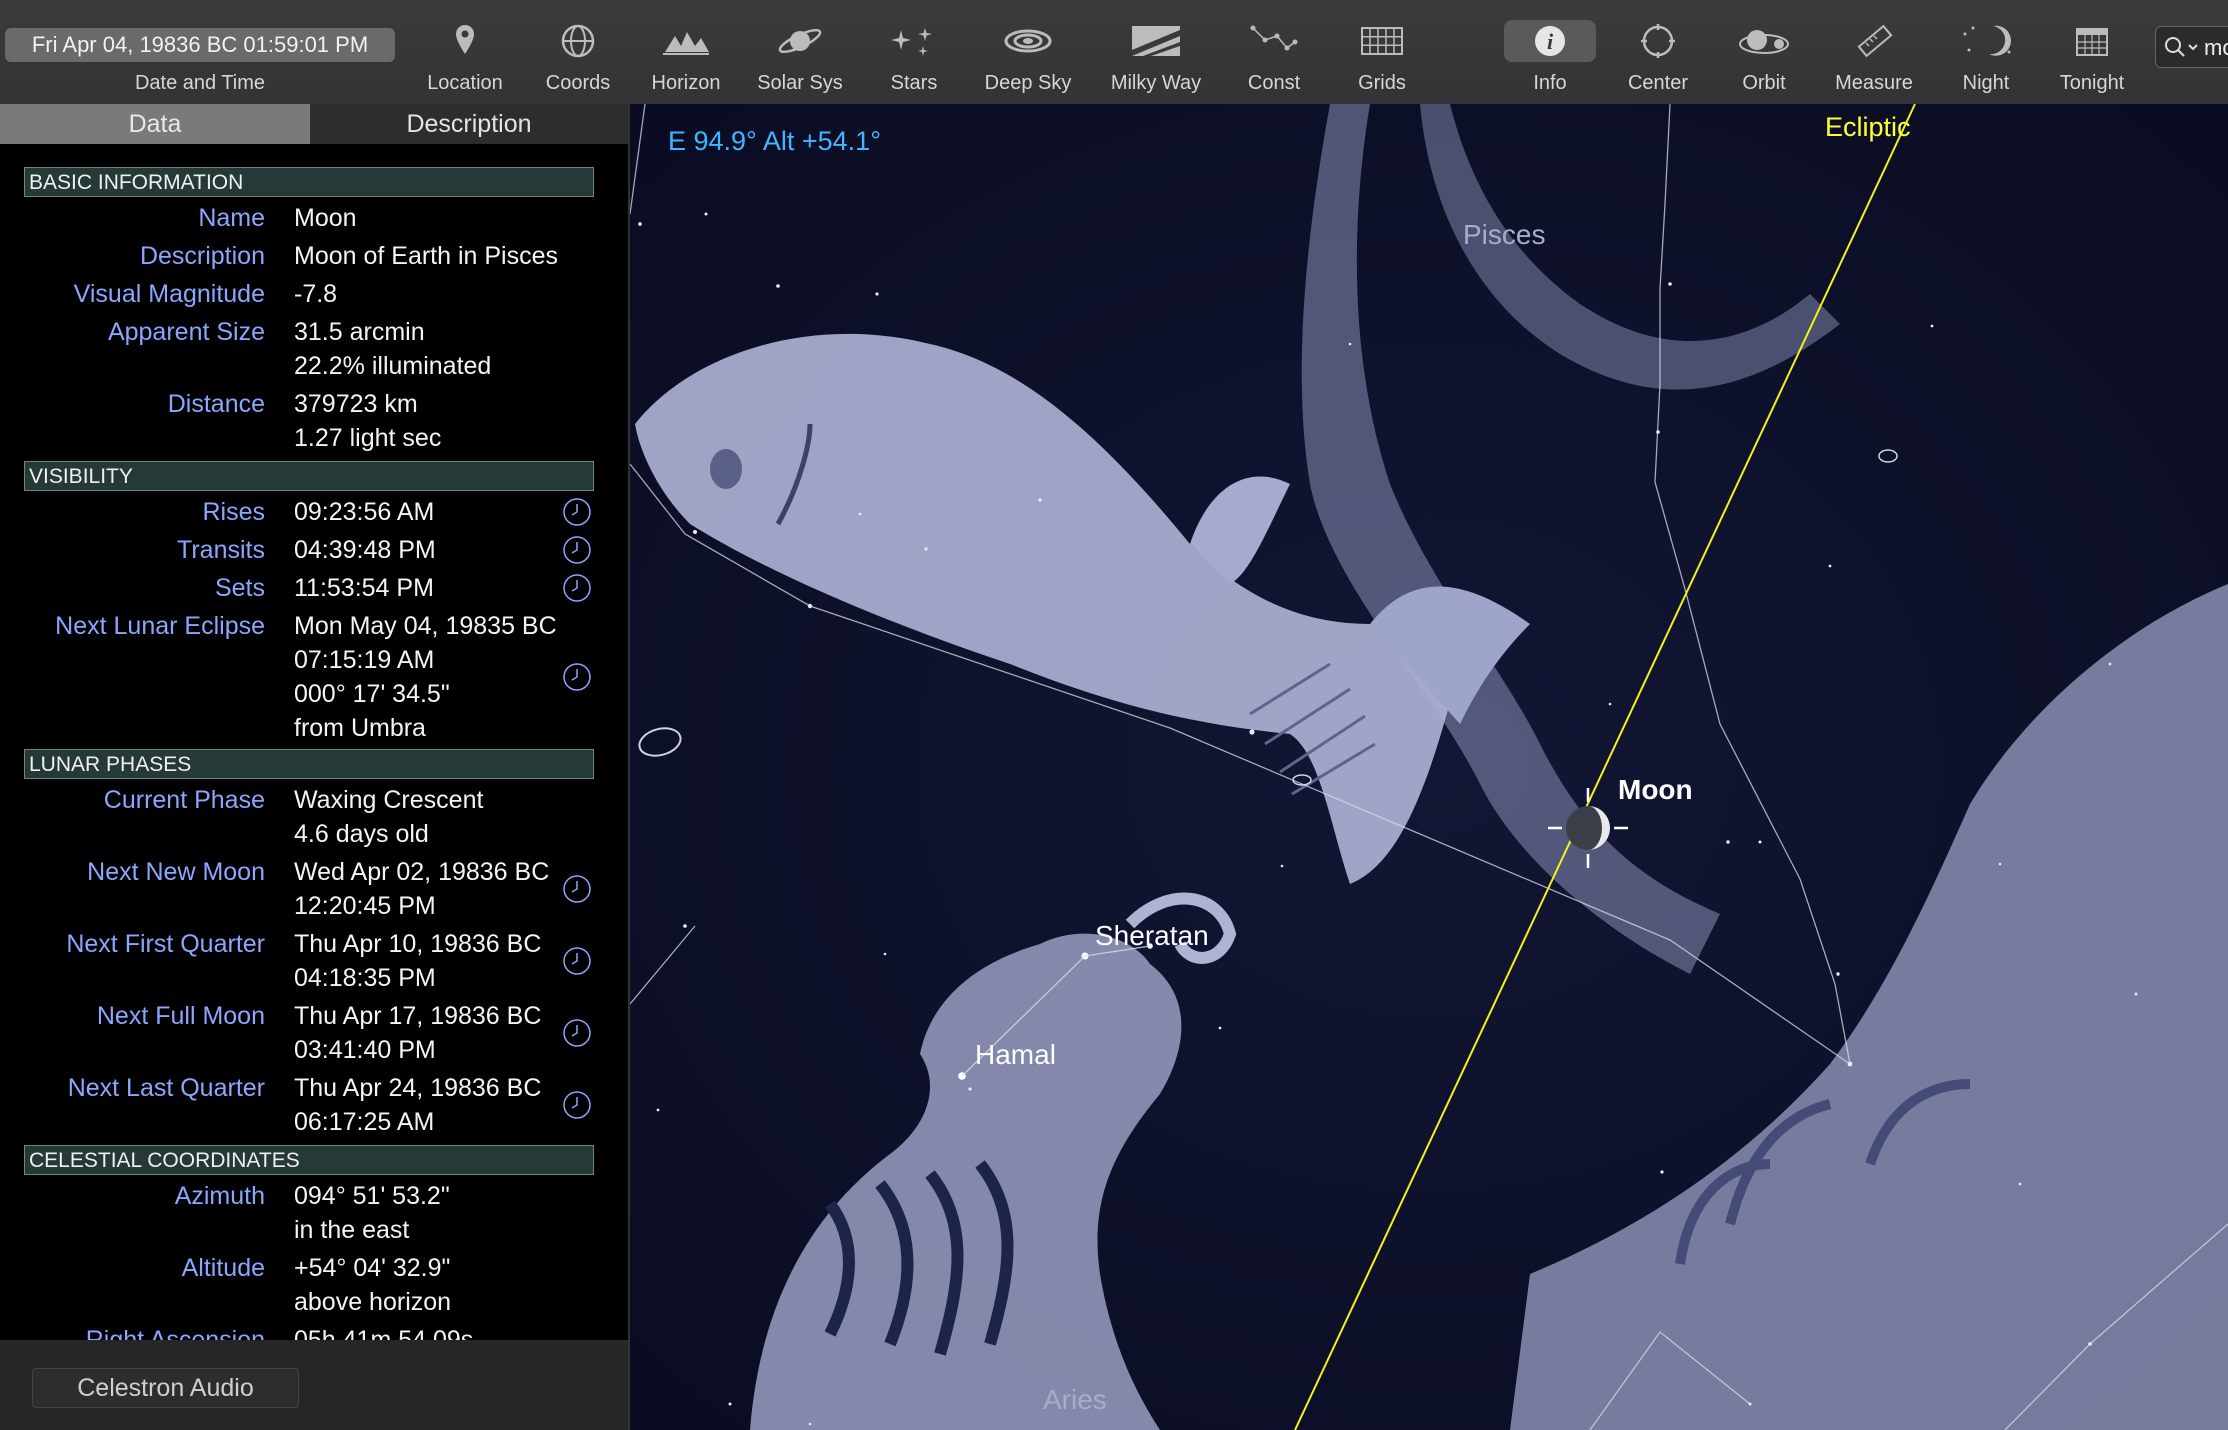 The image size is (2228, 1430). Describe the element at coordinates (2216, 47) in the screenshot. I see `search-input-text: mo` at that location.